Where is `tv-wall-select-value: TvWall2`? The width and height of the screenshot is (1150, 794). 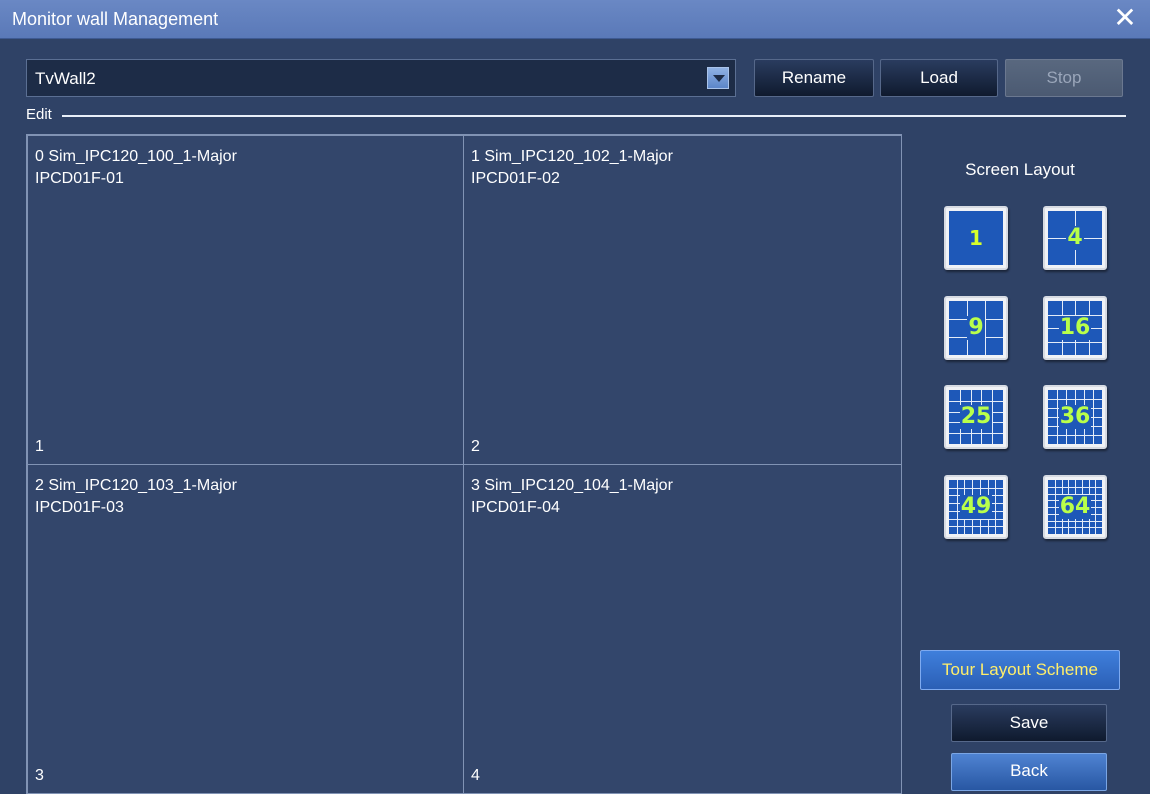
tv-wall-select-value: TvWall2 is located at coordinates (65, 78).